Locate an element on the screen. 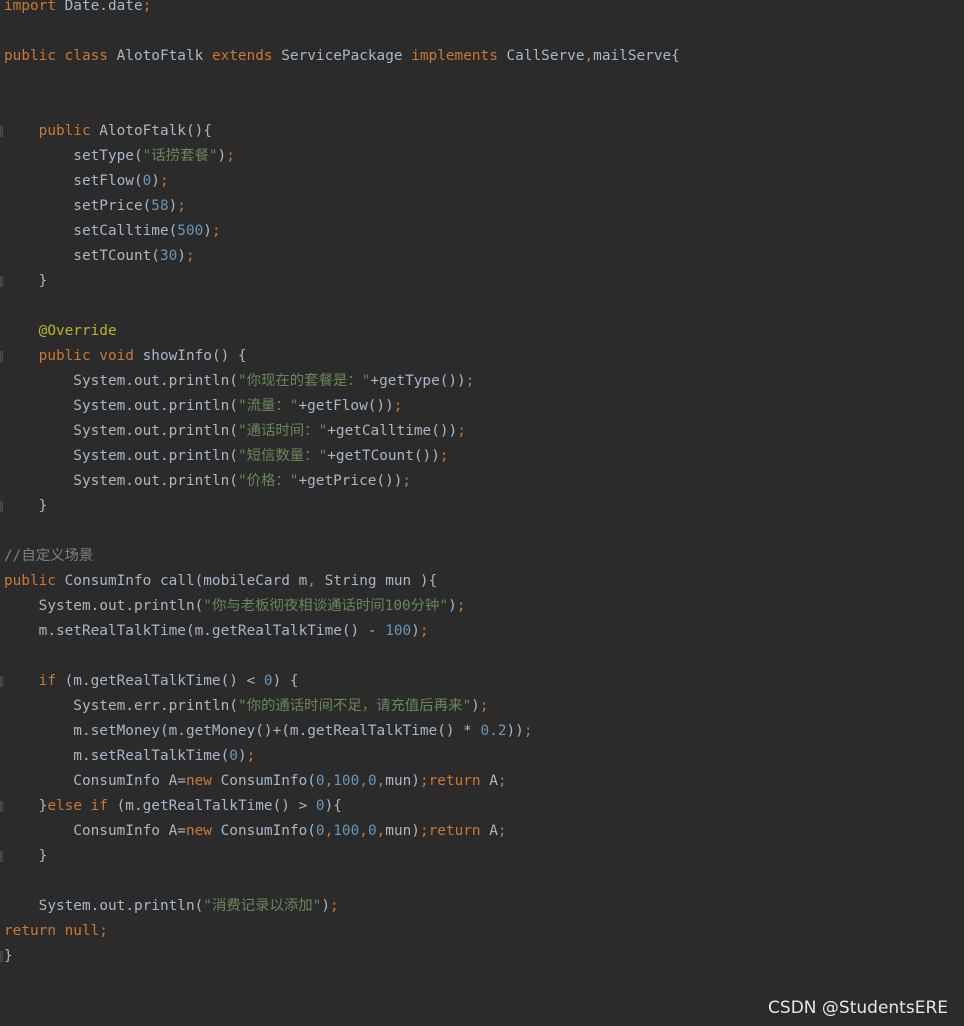 This screenshot has height=1026, width=964. code-token: ServicePackage is located at coordinates (342, 56).